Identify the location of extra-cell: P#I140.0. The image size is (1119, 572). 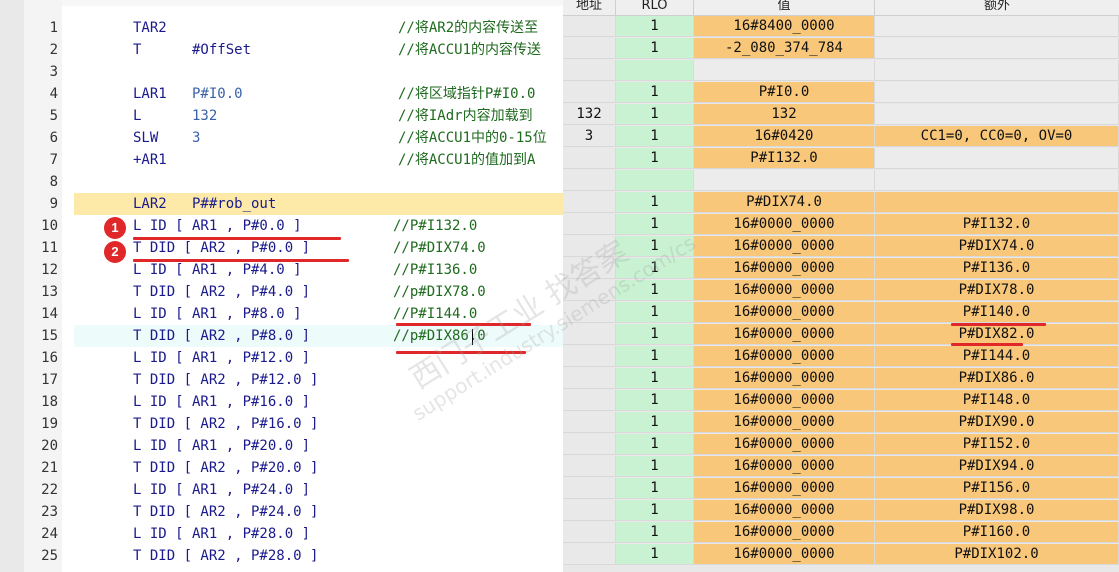
(997, 312).